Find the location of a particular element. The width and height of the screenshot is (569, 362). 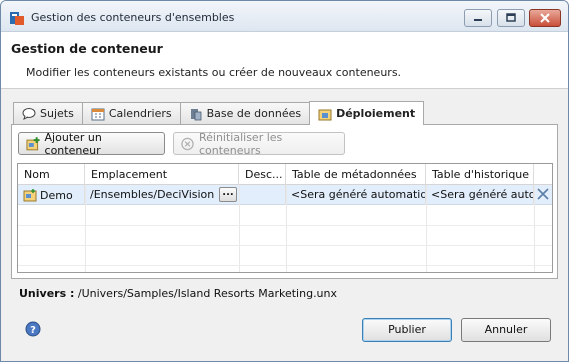

column-header-emplacement: Emplacement is located at coordinates (162, 174).